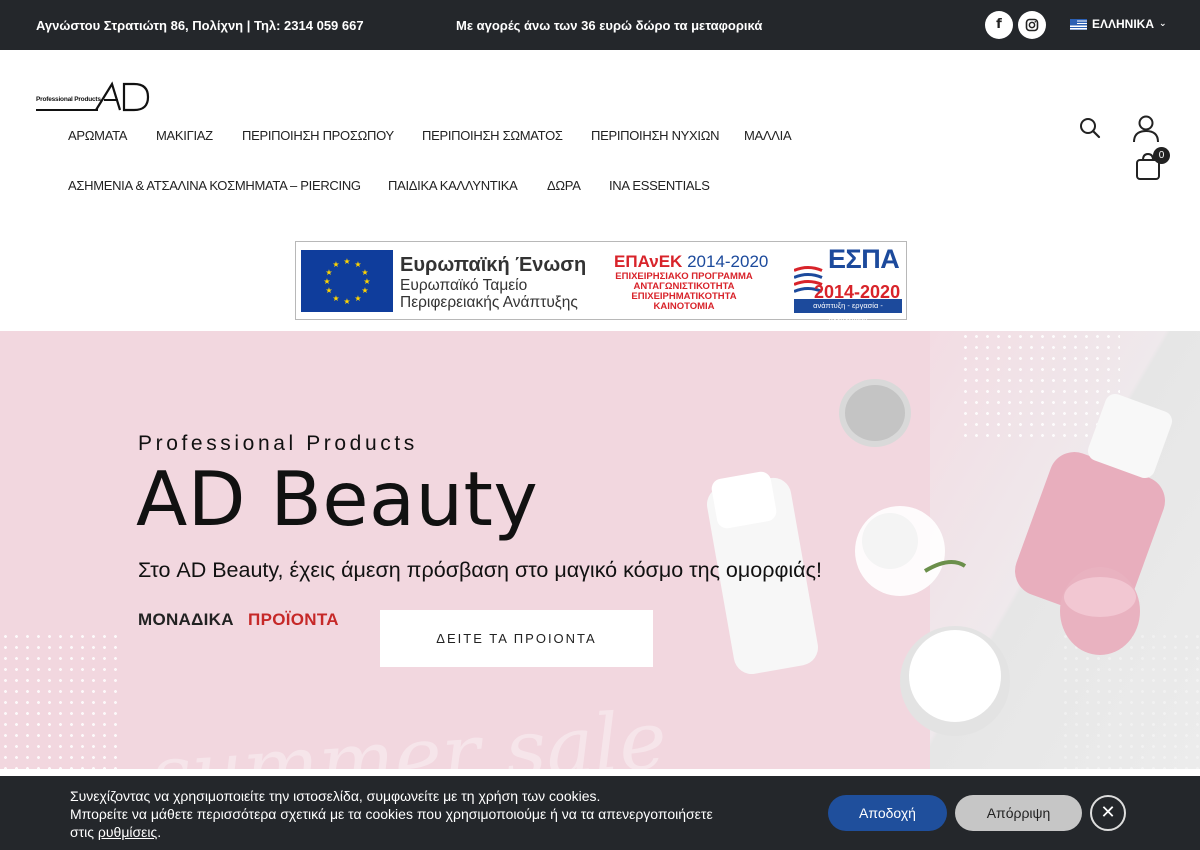 The image size is (1200, 850). What do you see at coordinates (408, 731) in the screenshot?
I see `decorative-script-text: summer sale` at bounding box center [408, 731].